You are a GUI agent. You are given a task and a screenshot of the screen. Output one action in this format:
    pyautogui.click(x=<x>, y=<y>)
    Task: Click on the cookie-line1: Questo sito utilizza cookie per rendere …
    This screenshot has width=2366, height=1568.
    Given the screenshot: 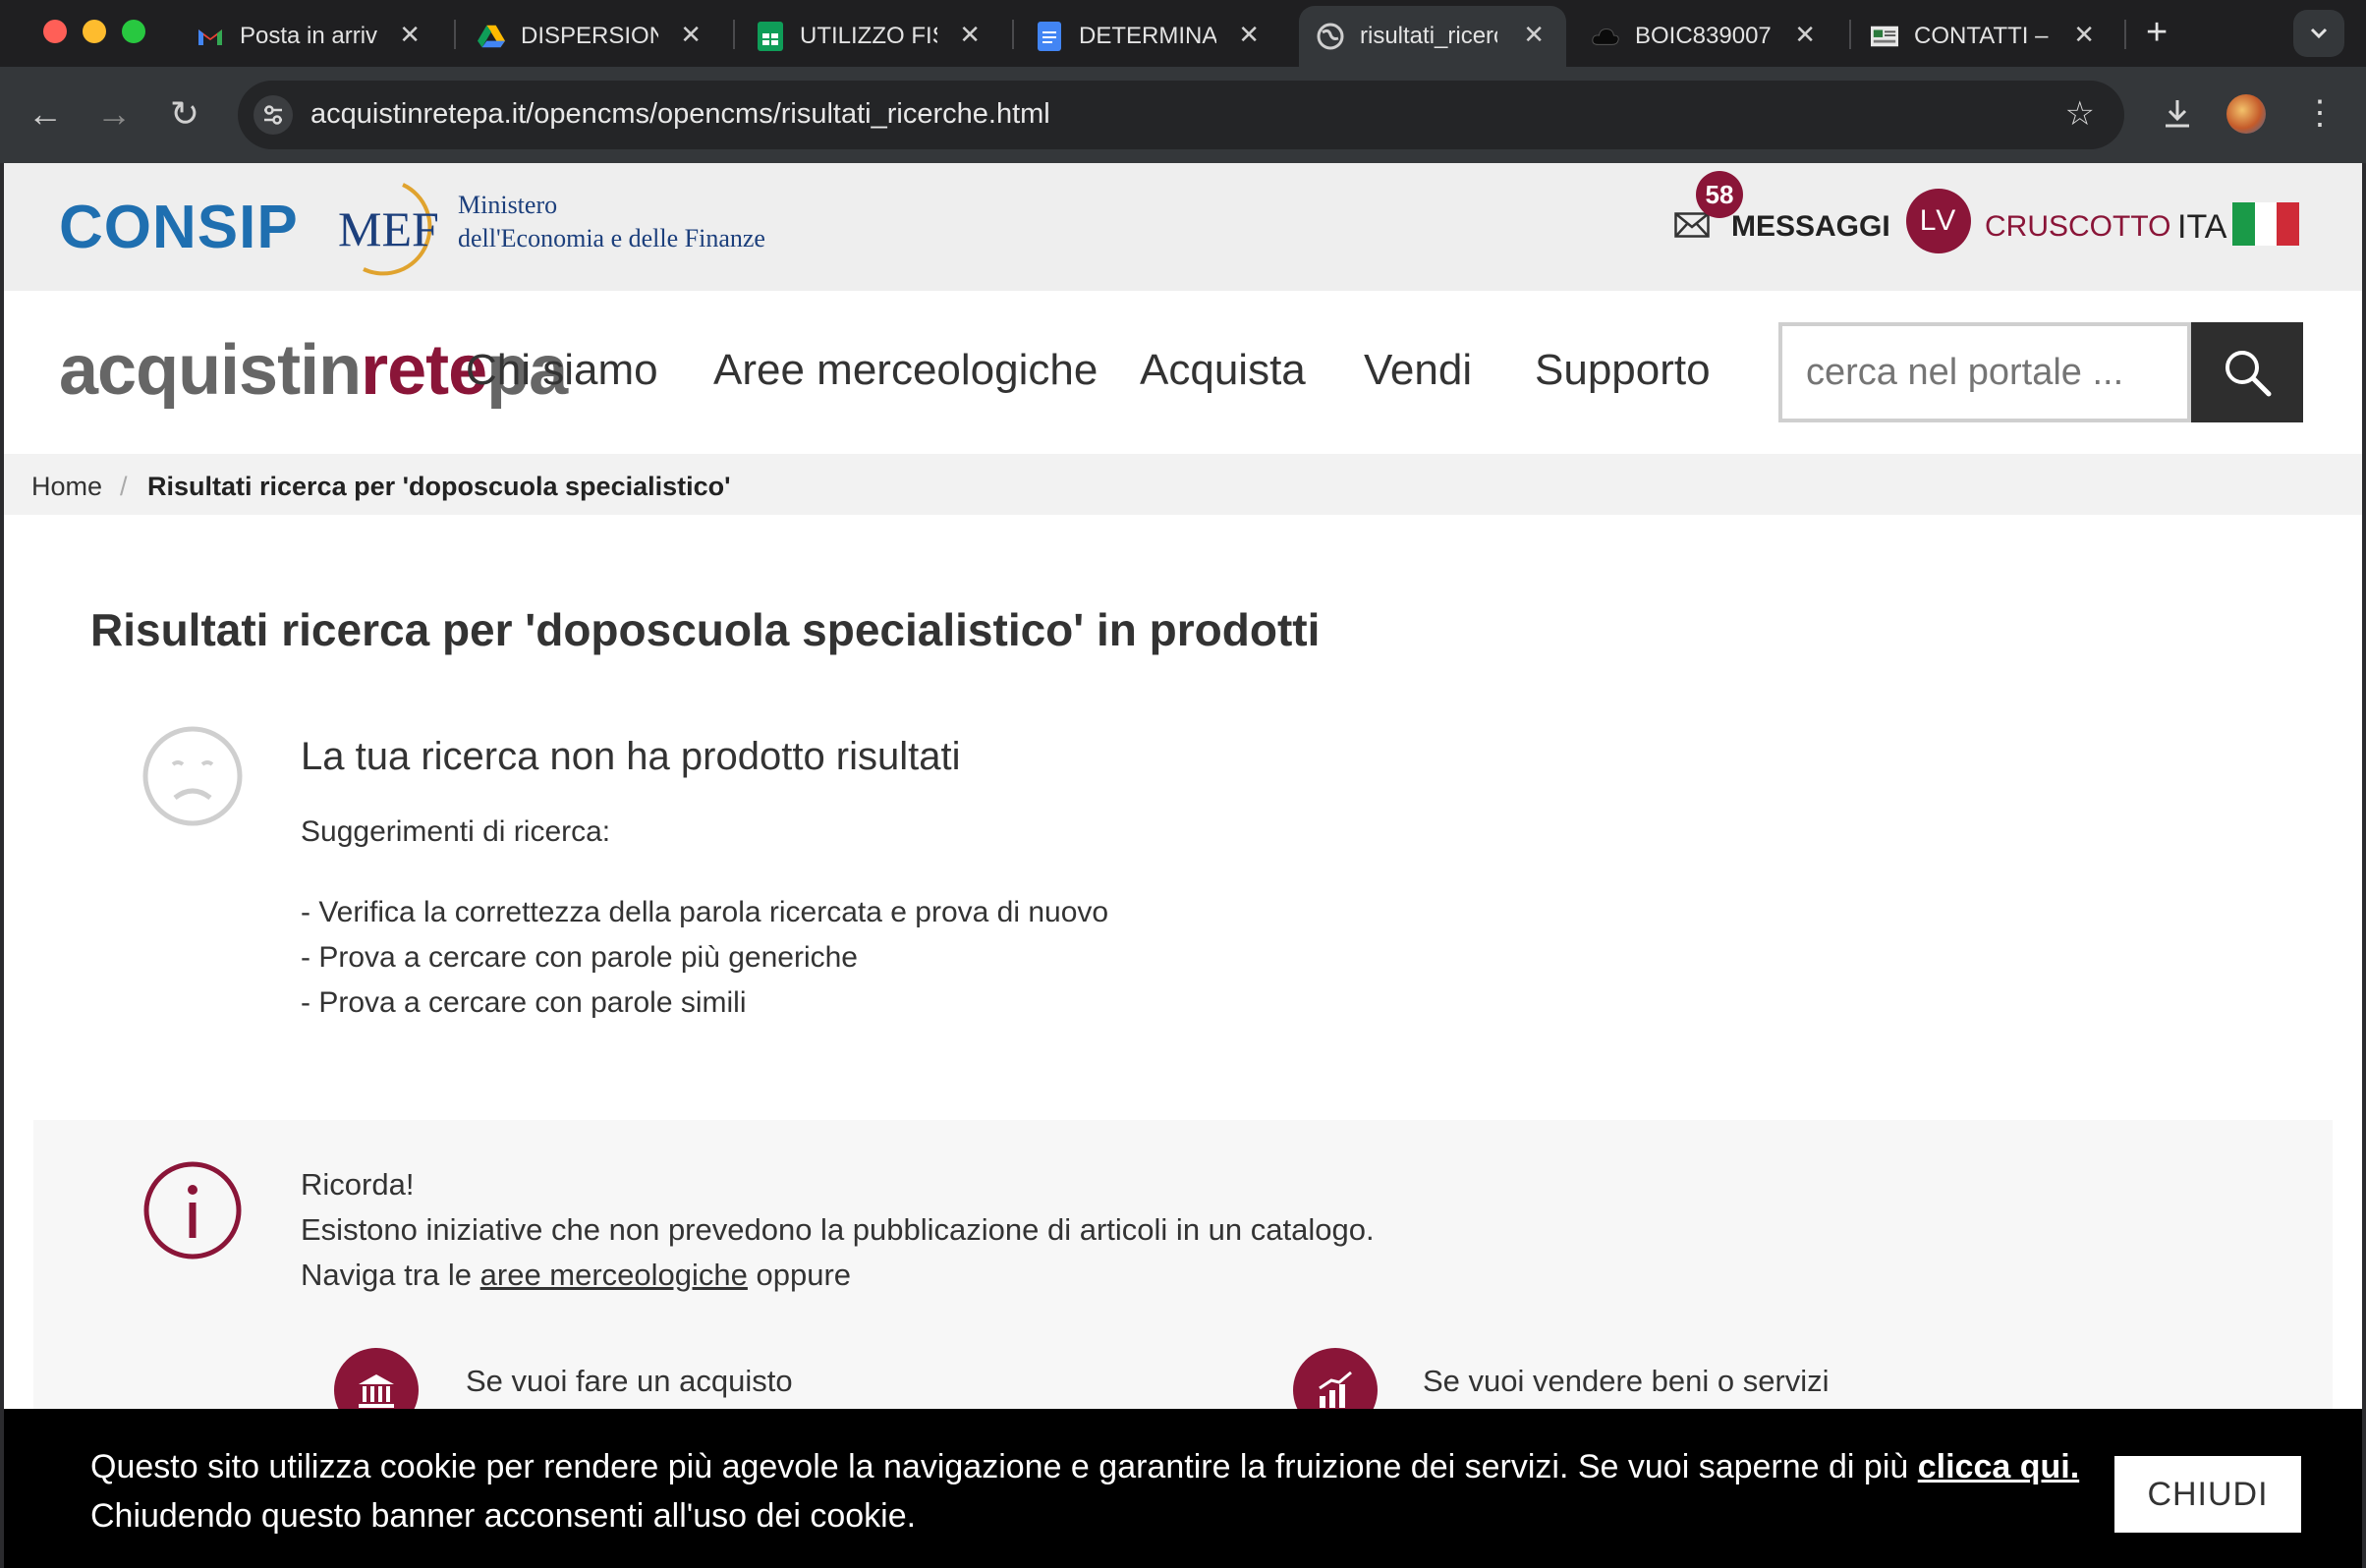 What is the action you would take?
    pyautogui.click(x=1085, y=1466)
    